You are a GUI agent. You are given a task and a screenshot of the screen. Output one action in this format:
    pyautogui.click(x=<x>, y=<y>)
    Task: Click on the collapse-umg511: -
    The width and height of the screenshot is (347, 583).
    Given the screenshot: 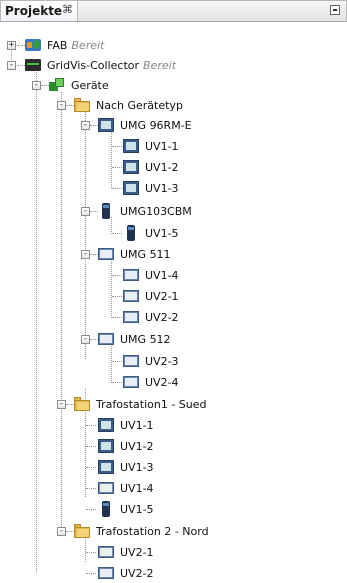 What is the action you would take?
    pyautogui.click(x=85, y=254)
    